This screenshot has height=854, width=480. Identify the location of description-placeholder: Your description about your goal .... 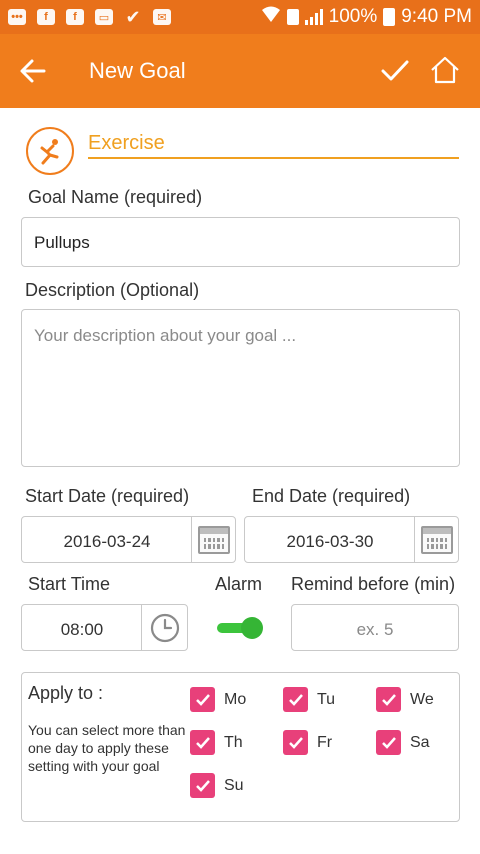
(165, 335).